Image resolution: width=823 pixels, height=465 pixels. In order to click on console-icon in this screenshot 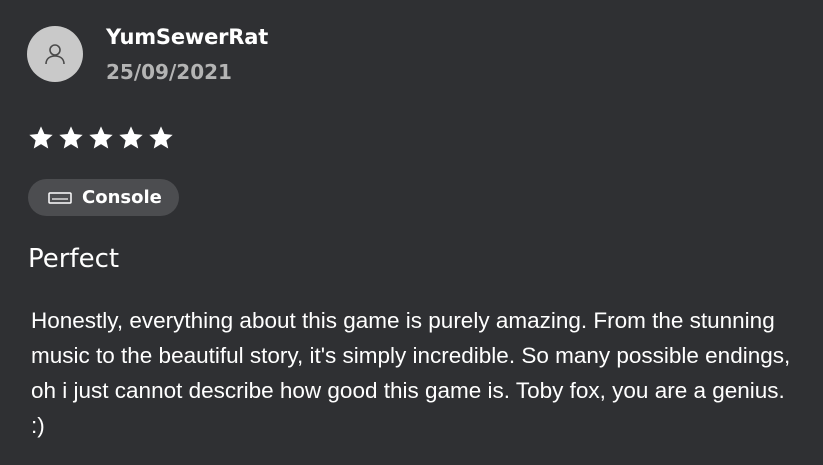, I will do `click(60, 197)`.